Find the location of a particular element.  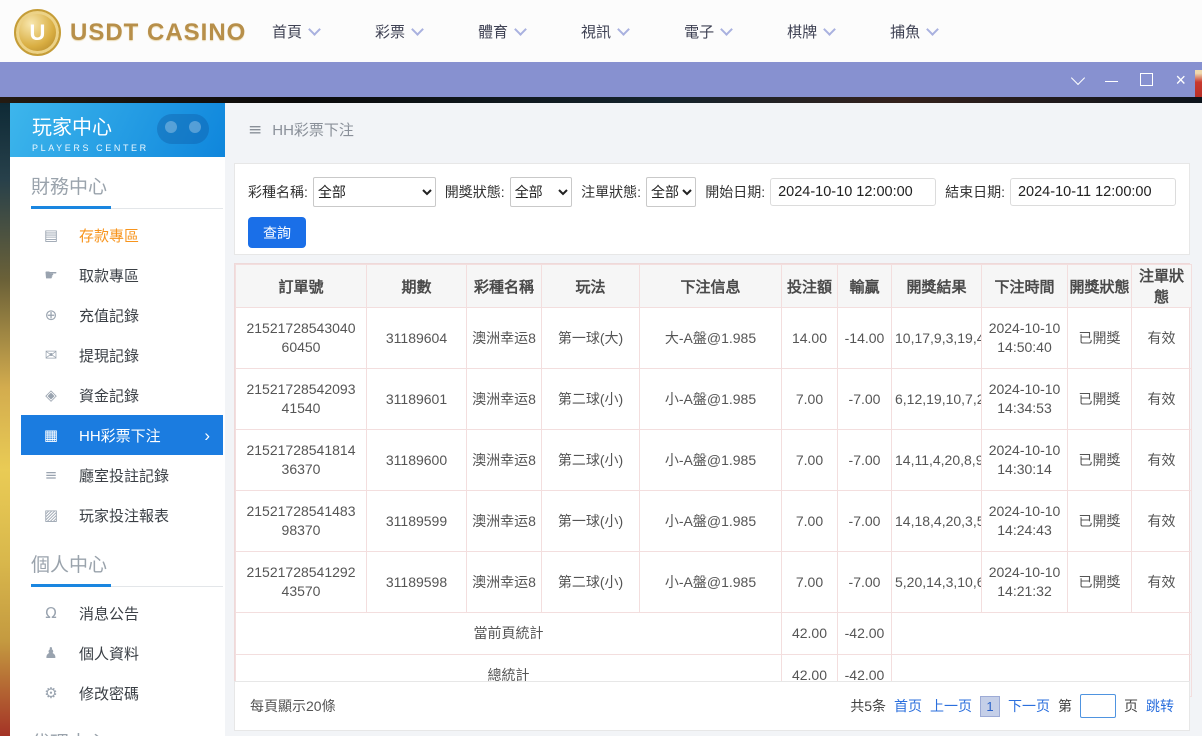

end-date-input is located at coordinates (1092, 192).